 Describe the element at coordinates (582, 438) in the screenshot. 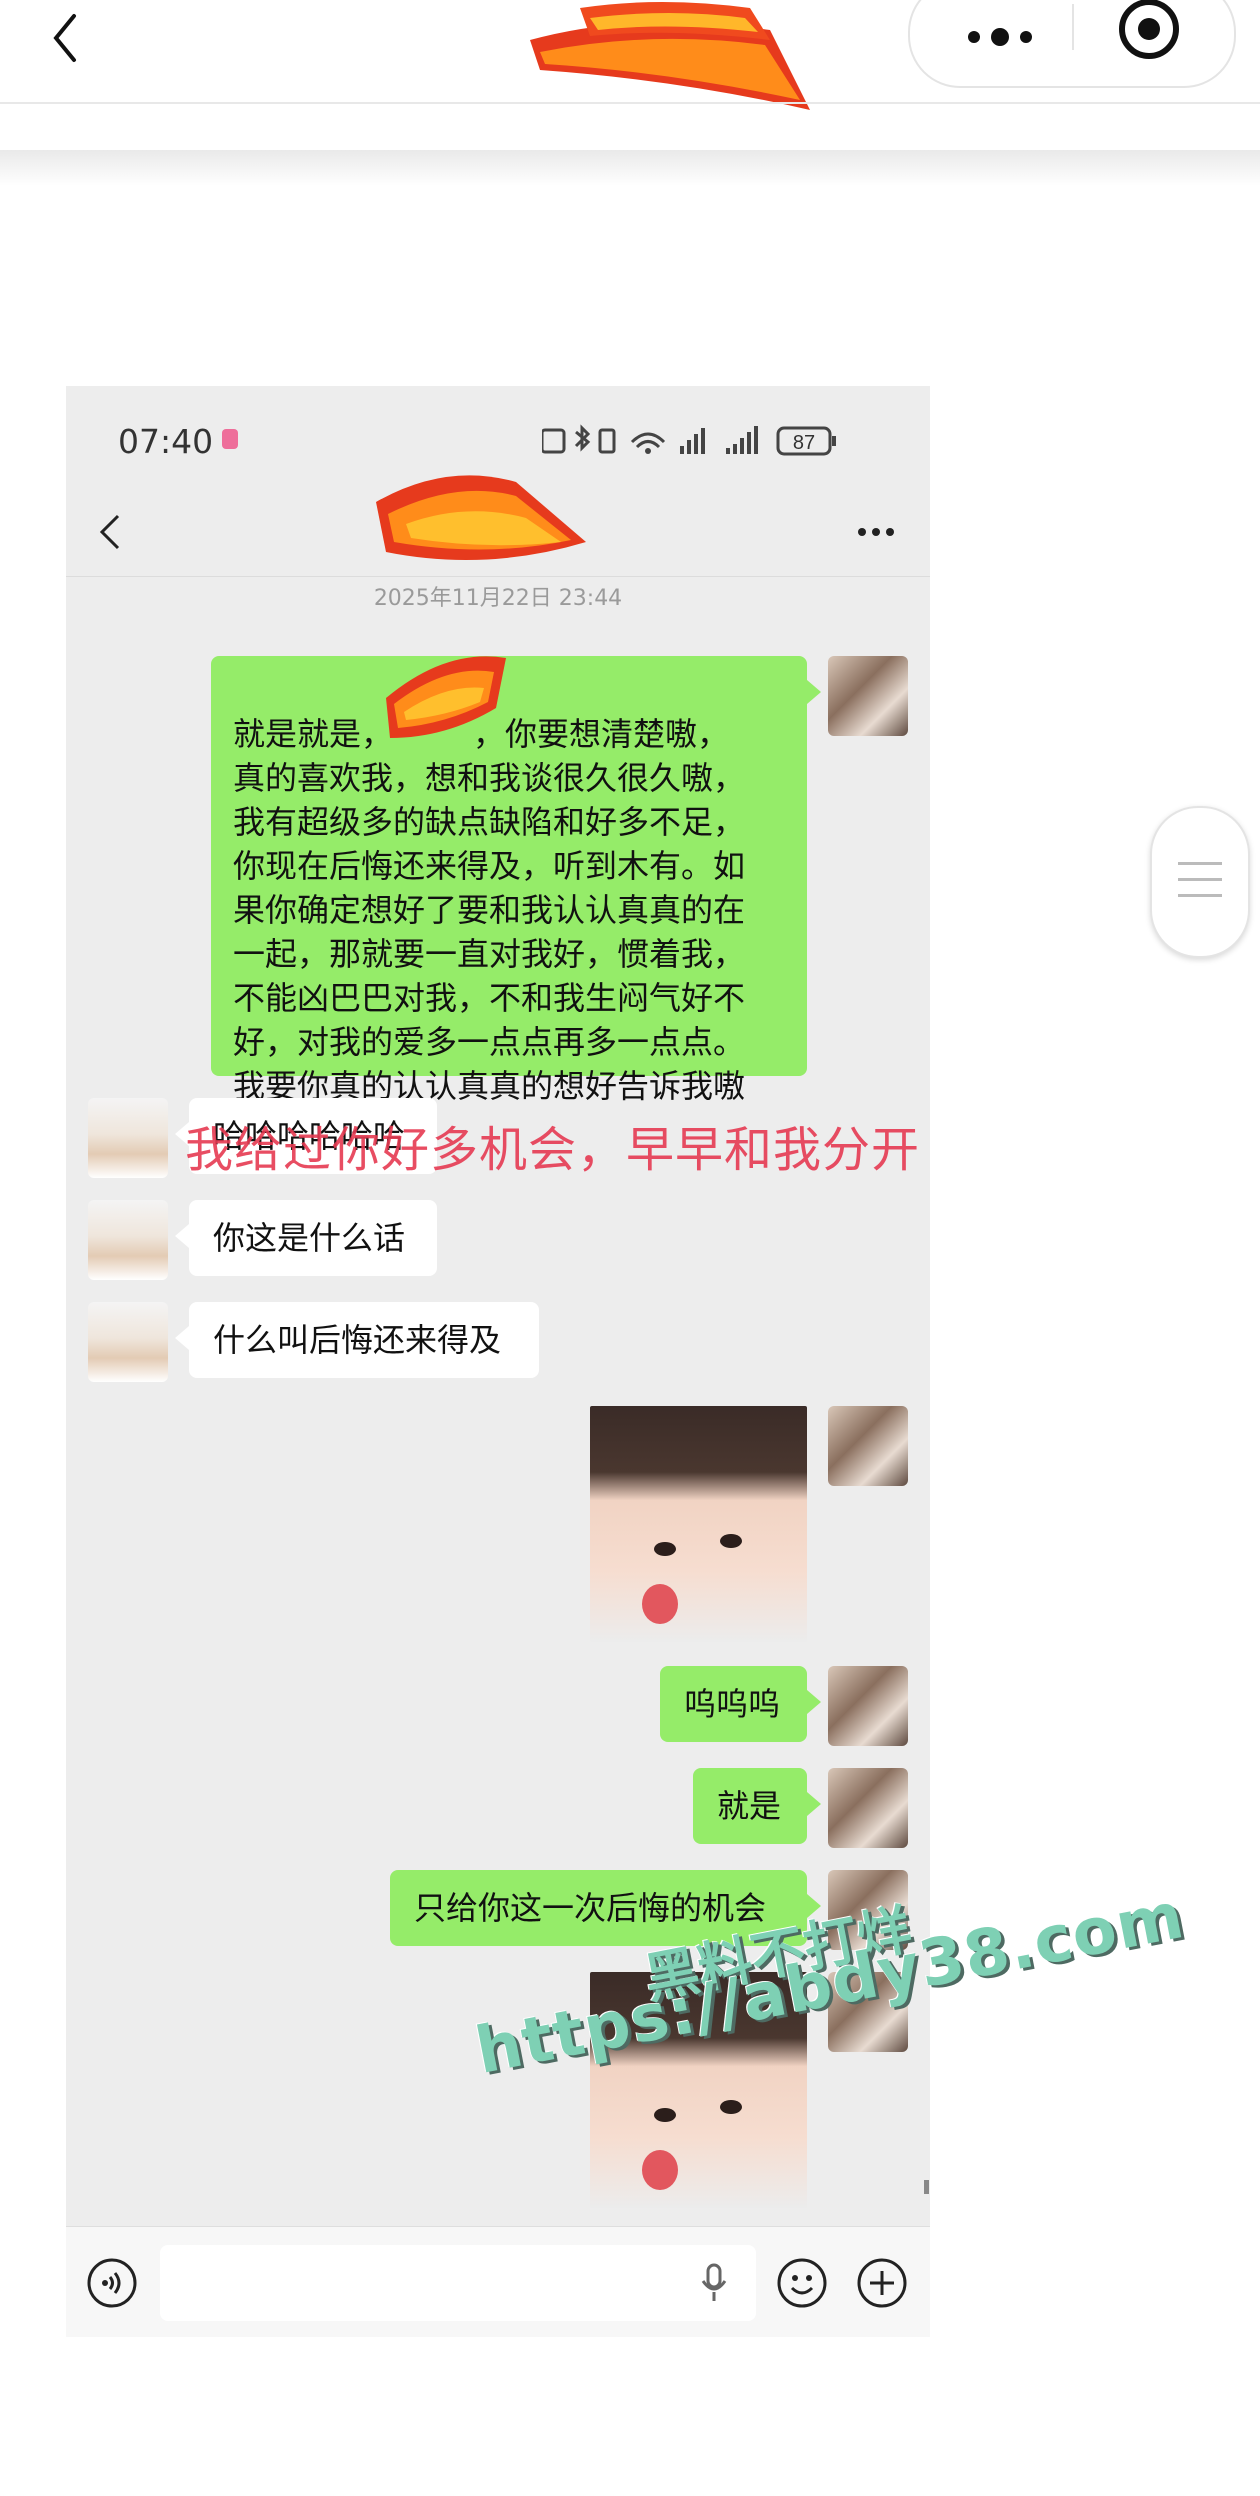

I see `bluetooth-icon` at that location.